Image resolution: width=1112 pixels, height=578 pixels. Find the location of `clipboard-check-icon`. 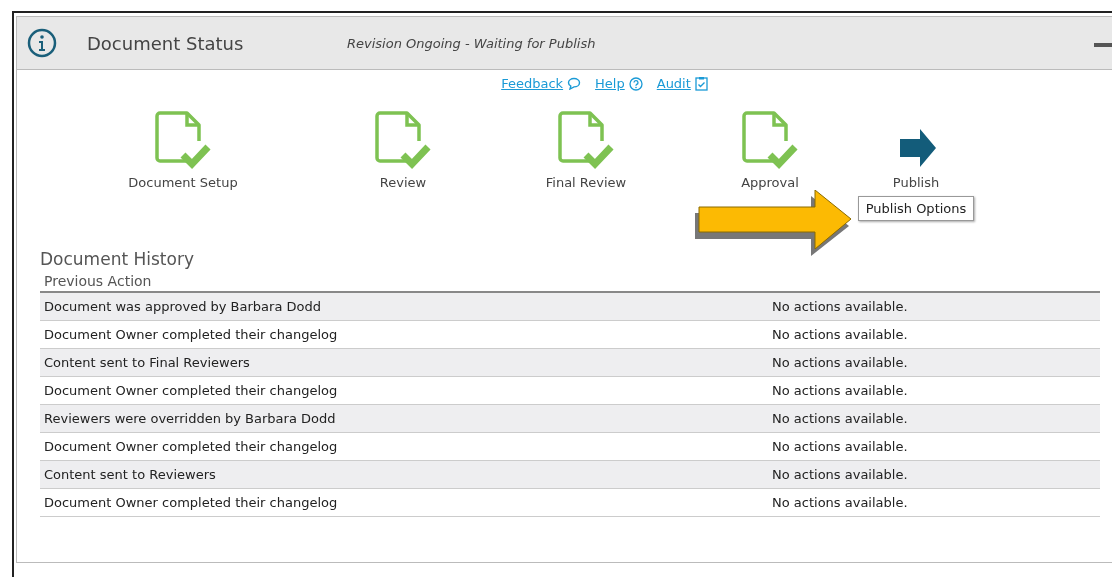

clipboard-check-icon is located at coordinates (701, 83).